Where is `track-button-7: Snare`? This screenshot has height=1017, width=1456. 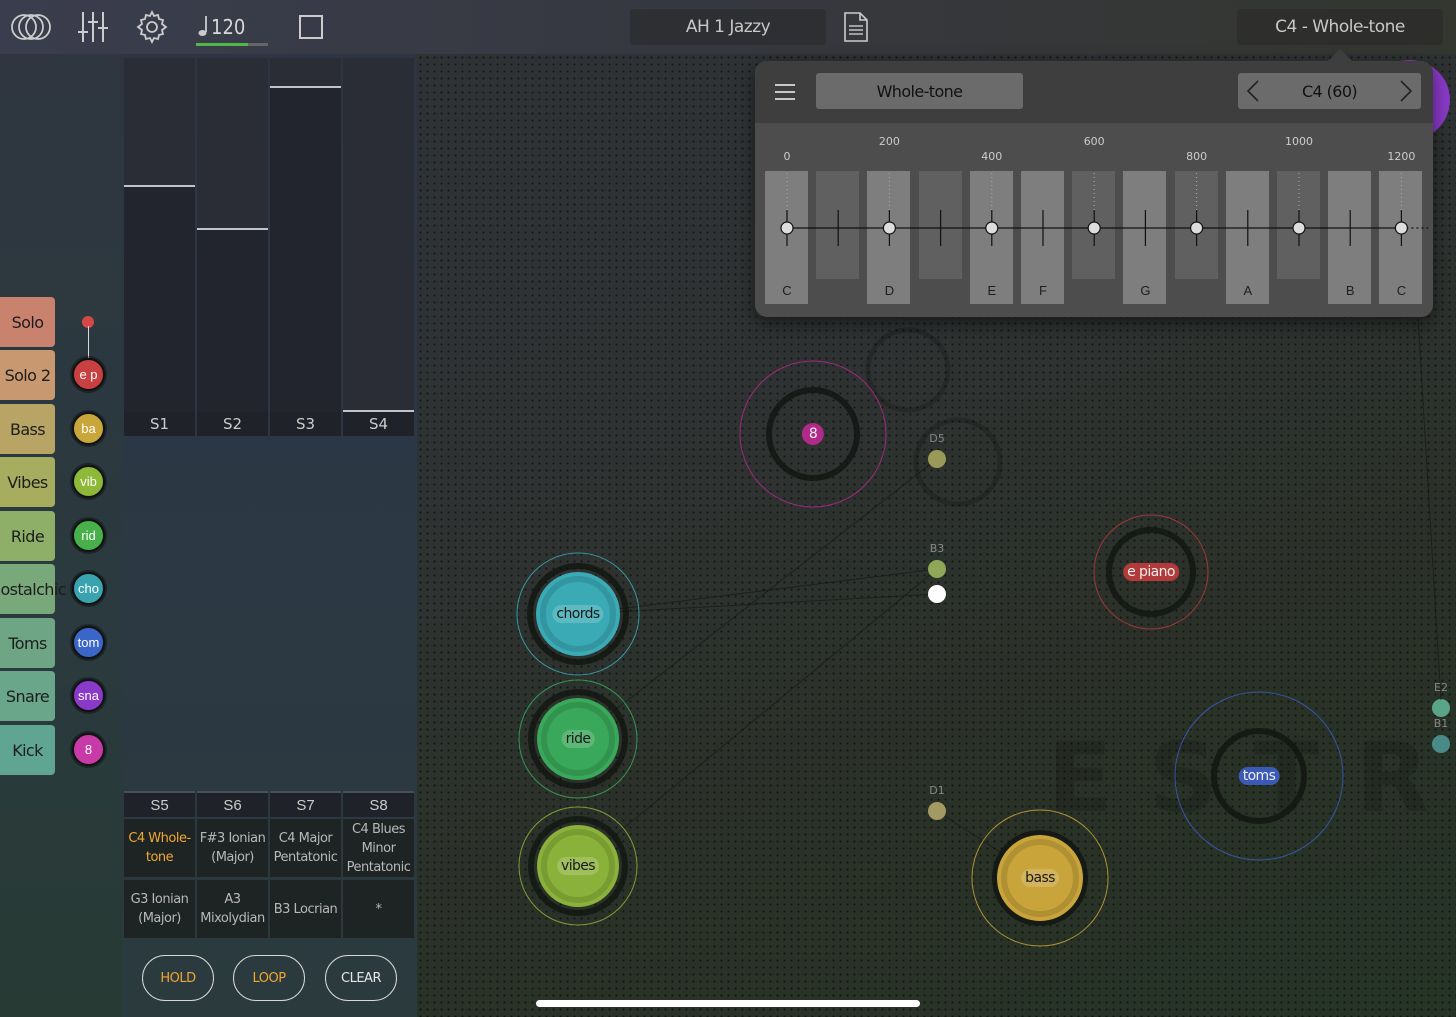
track-button-7: Snare is located at coordinates (27, 696).